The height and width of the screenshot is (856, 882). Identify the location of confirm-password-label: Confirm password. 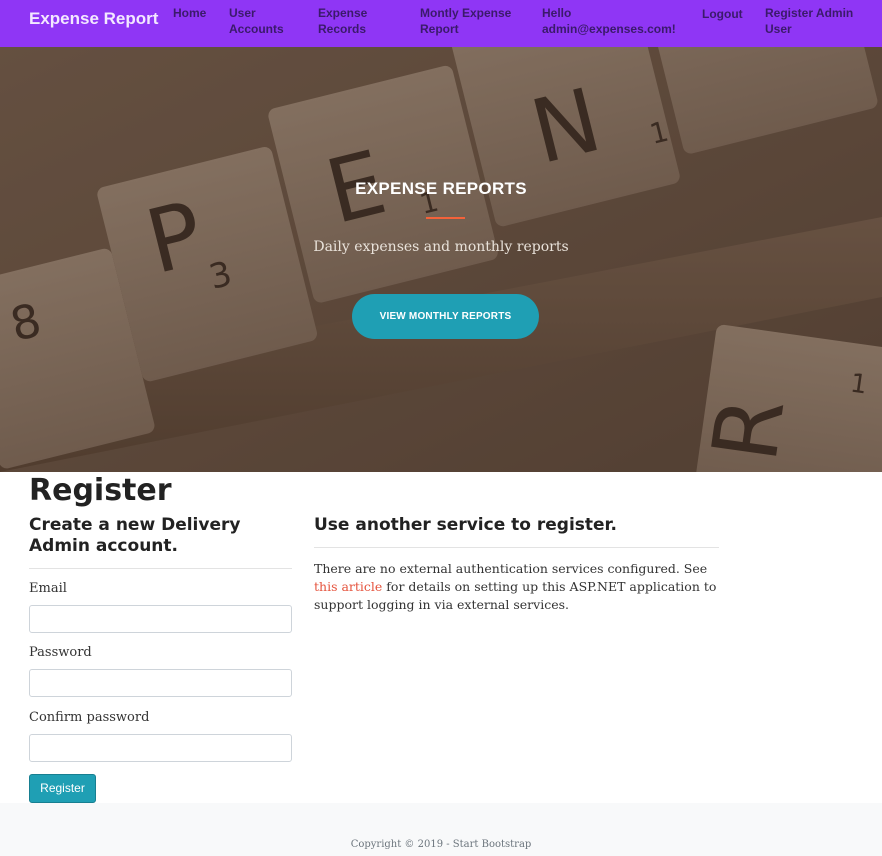
(89, 717).